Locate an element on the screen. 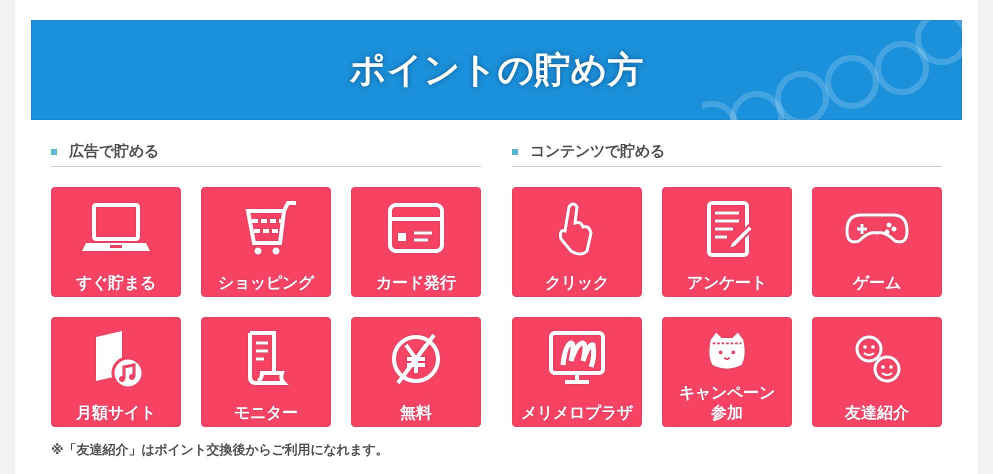 This screenshot has height=474, width=993. category-tile: アンケート is located at coordinates (727, 242).